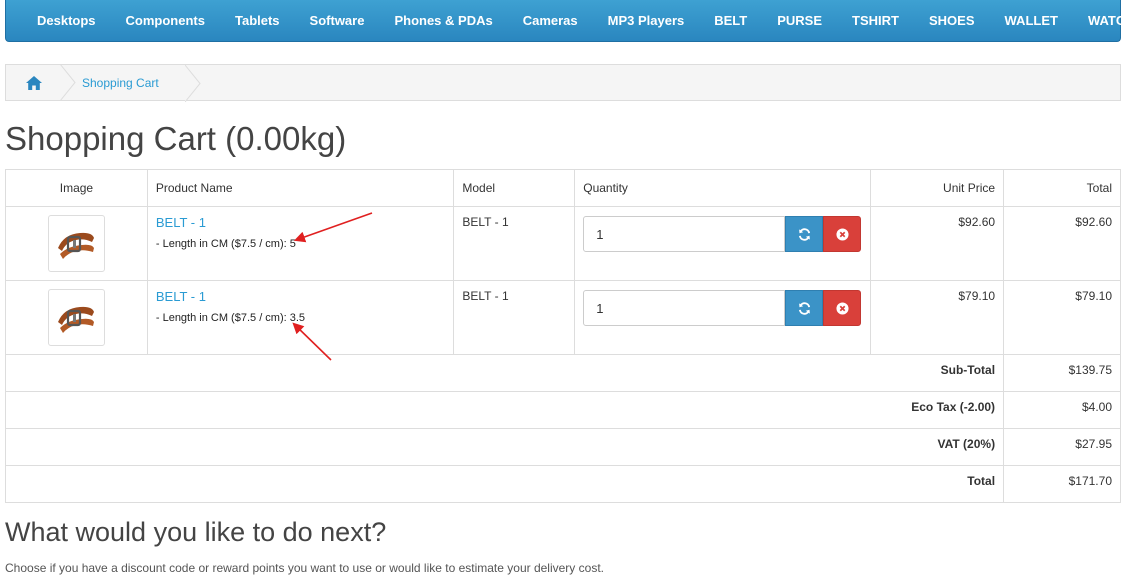  I want to click on subtotal-label: Sub-Total, so click(504, 373).